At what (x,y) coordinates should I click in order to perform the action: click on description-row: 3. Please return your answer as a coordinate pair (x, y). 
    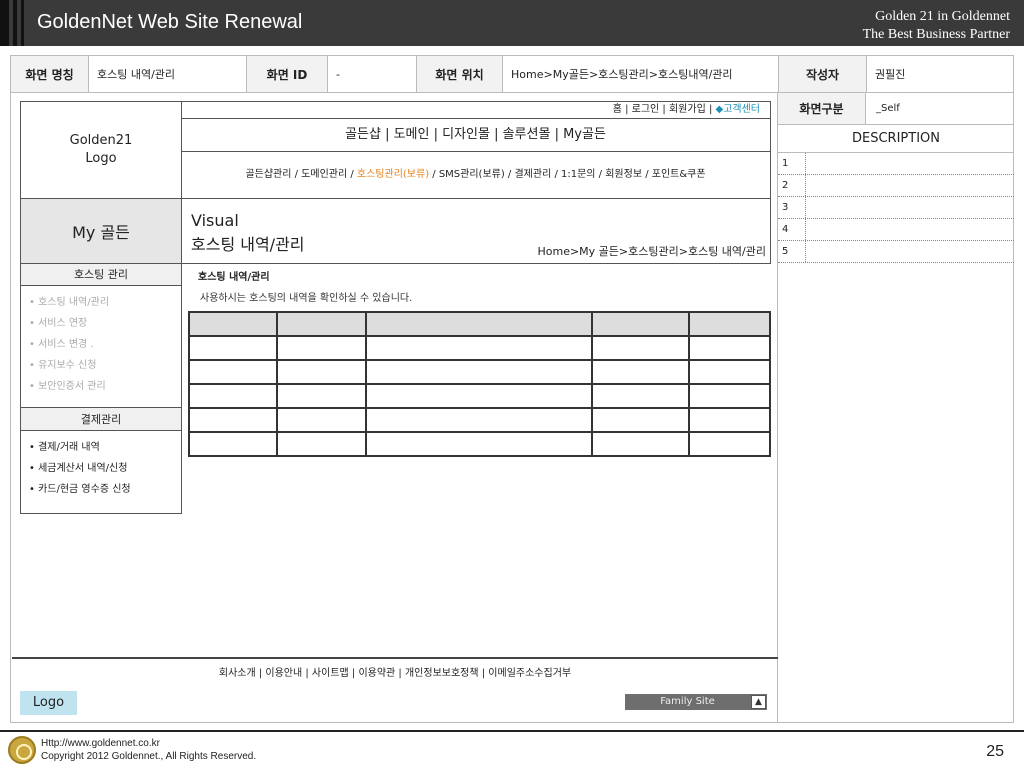
    Looking at the image, I should click on (896, 208).